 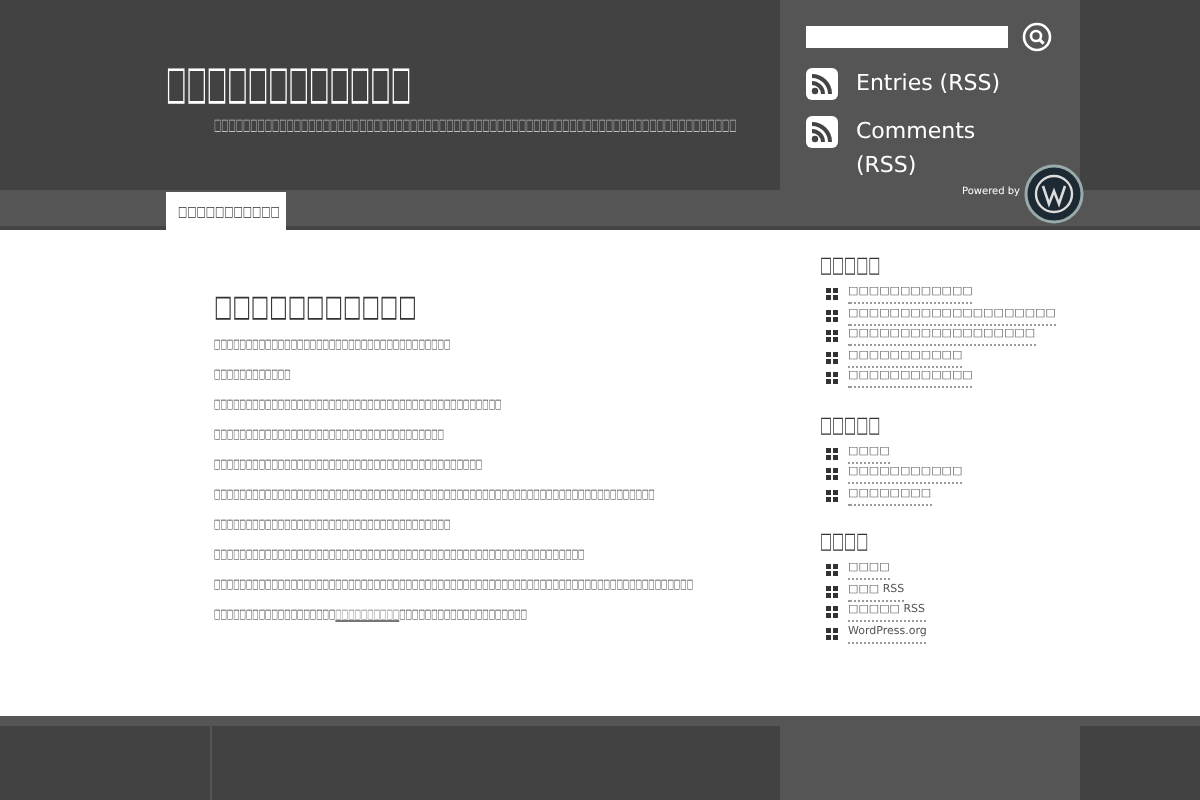 What do you see at coordinates (934, 83) in the screenshot?
I see `feed-link: Entries (RSS)` at bounding box center [934, 83].